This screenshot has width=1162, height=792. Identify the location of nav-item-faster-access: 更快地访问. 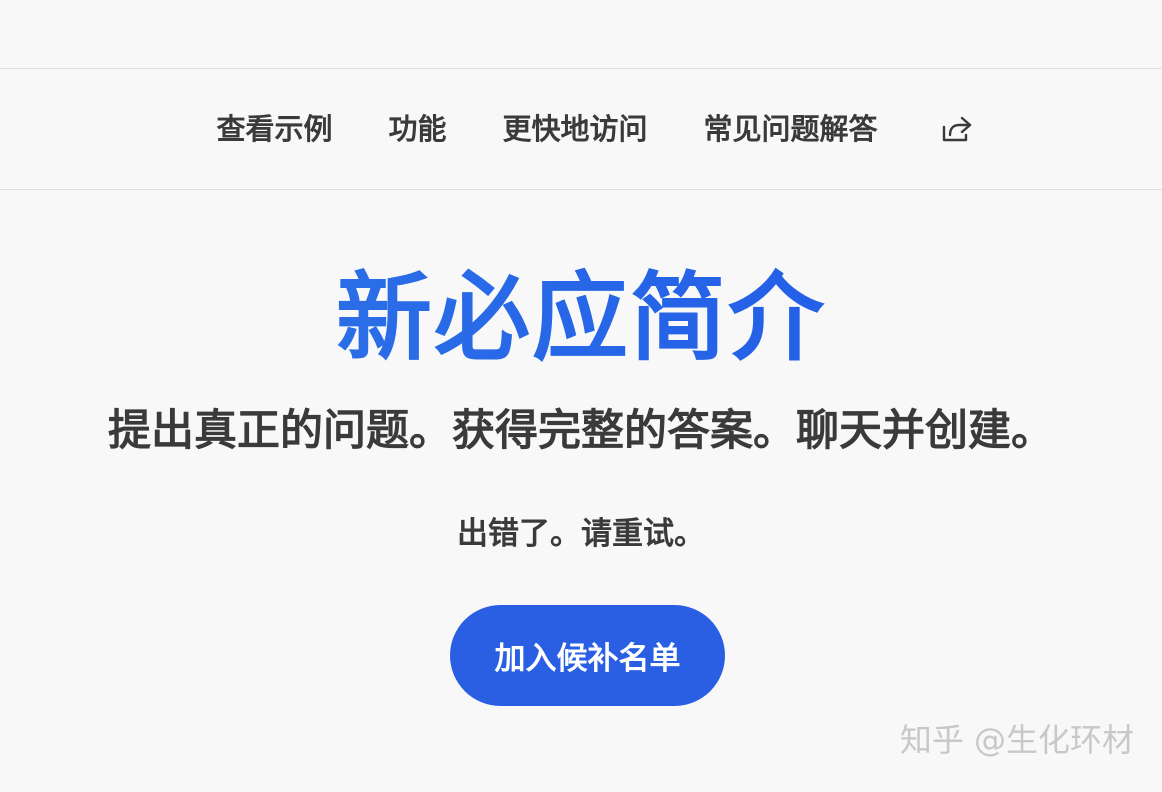
(575, 129).